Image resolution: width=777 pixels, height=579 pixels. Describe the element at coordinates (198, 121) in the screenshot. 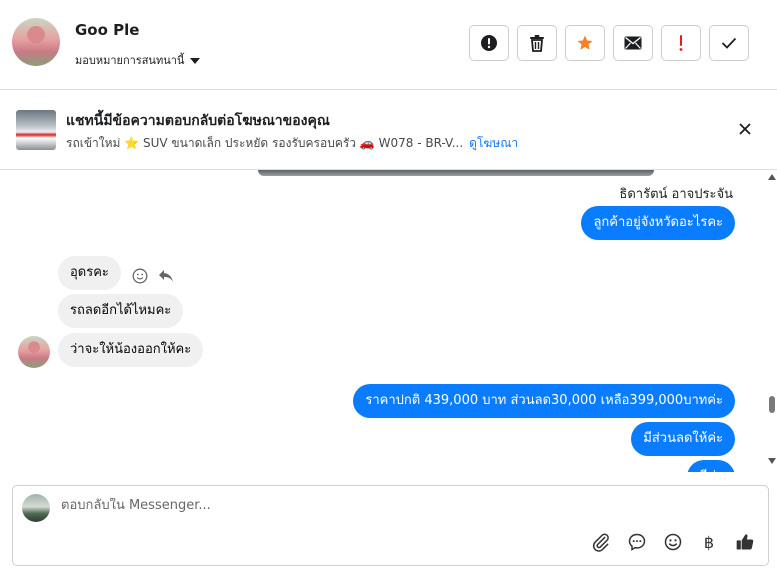

I see `ad-banner-title: แชทนี้มีข้อความตอบกลับต่อโฆษณาของคุณ` at that location.